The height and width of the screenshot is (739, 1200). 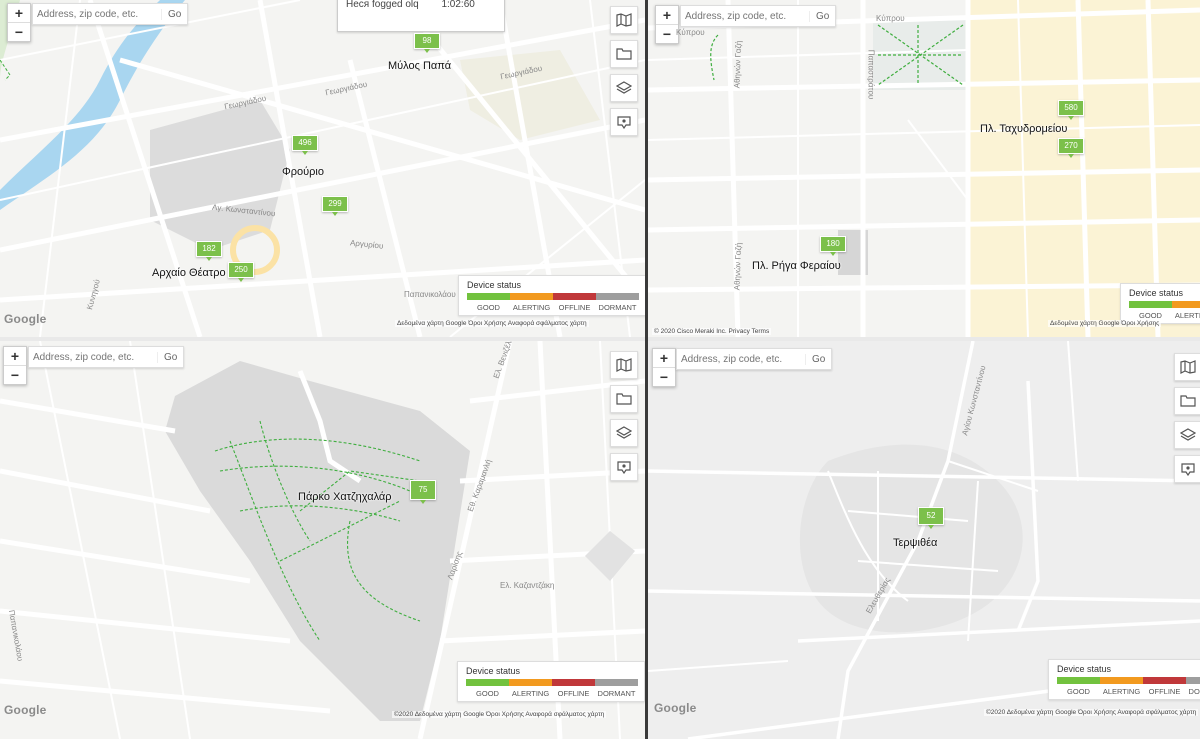 What do you see at coordinates (421, 16) in the screenshot?
I see `last-seen-box: Неся fogged olq 1:02:60` at bounding box center [421, 16].